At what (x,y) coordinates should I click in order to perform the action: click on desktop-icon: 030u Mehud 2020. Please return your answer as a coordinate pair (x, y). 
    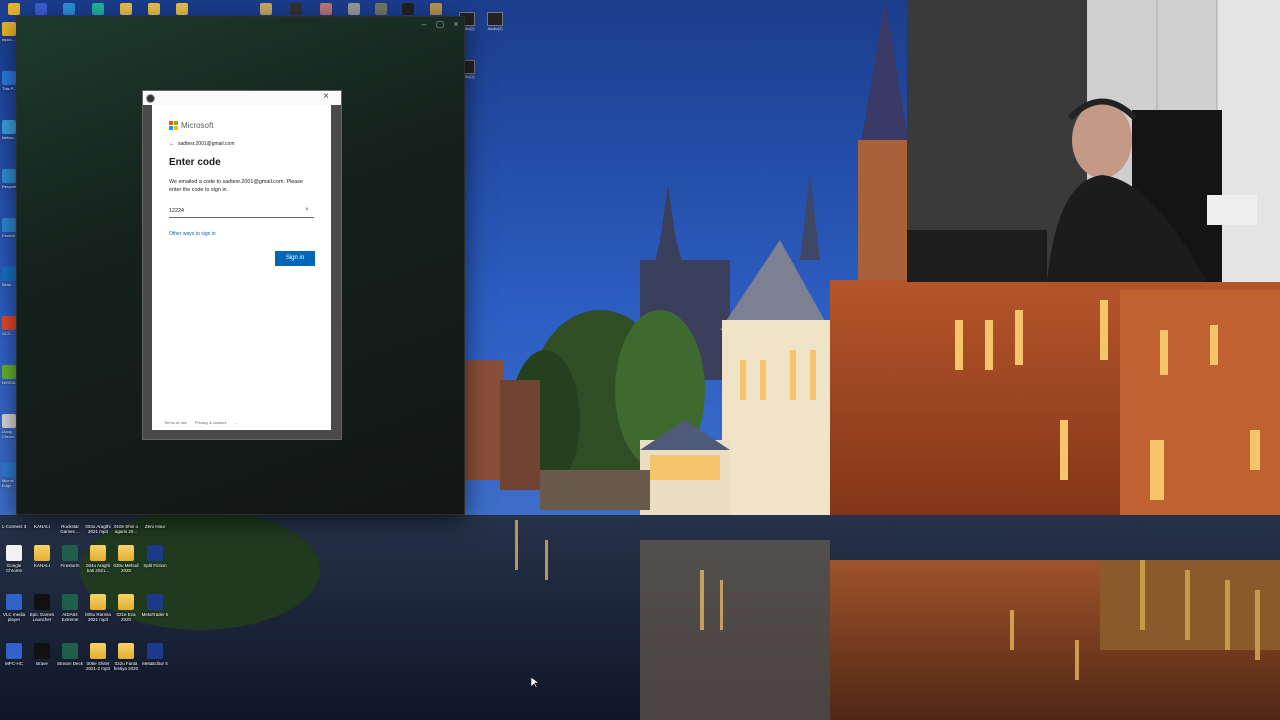
    Looking at the image, I should click on (126, 559).